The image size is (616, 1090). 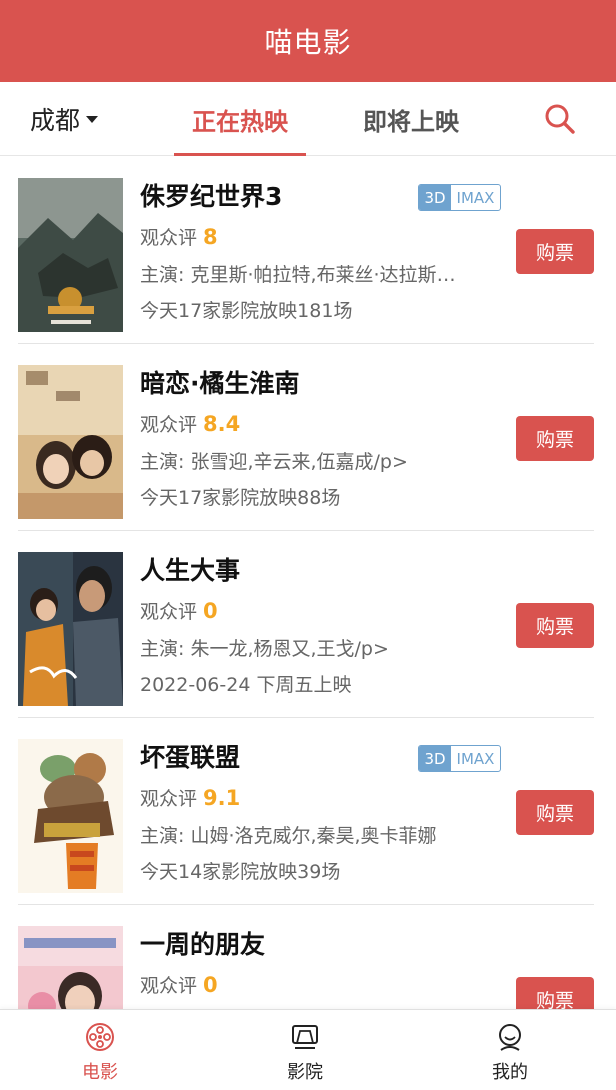 I want to click on bottom-tab-bar: 电影 影院 我的, so click(x=308, y=1049).